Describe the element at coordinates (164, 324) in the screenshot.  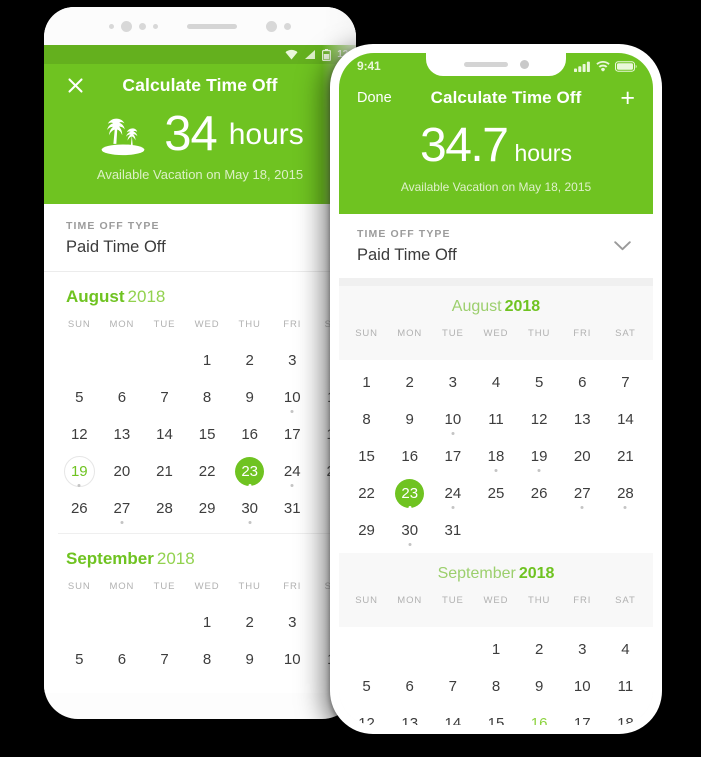
I see `weekday-label: TUE` at that location.